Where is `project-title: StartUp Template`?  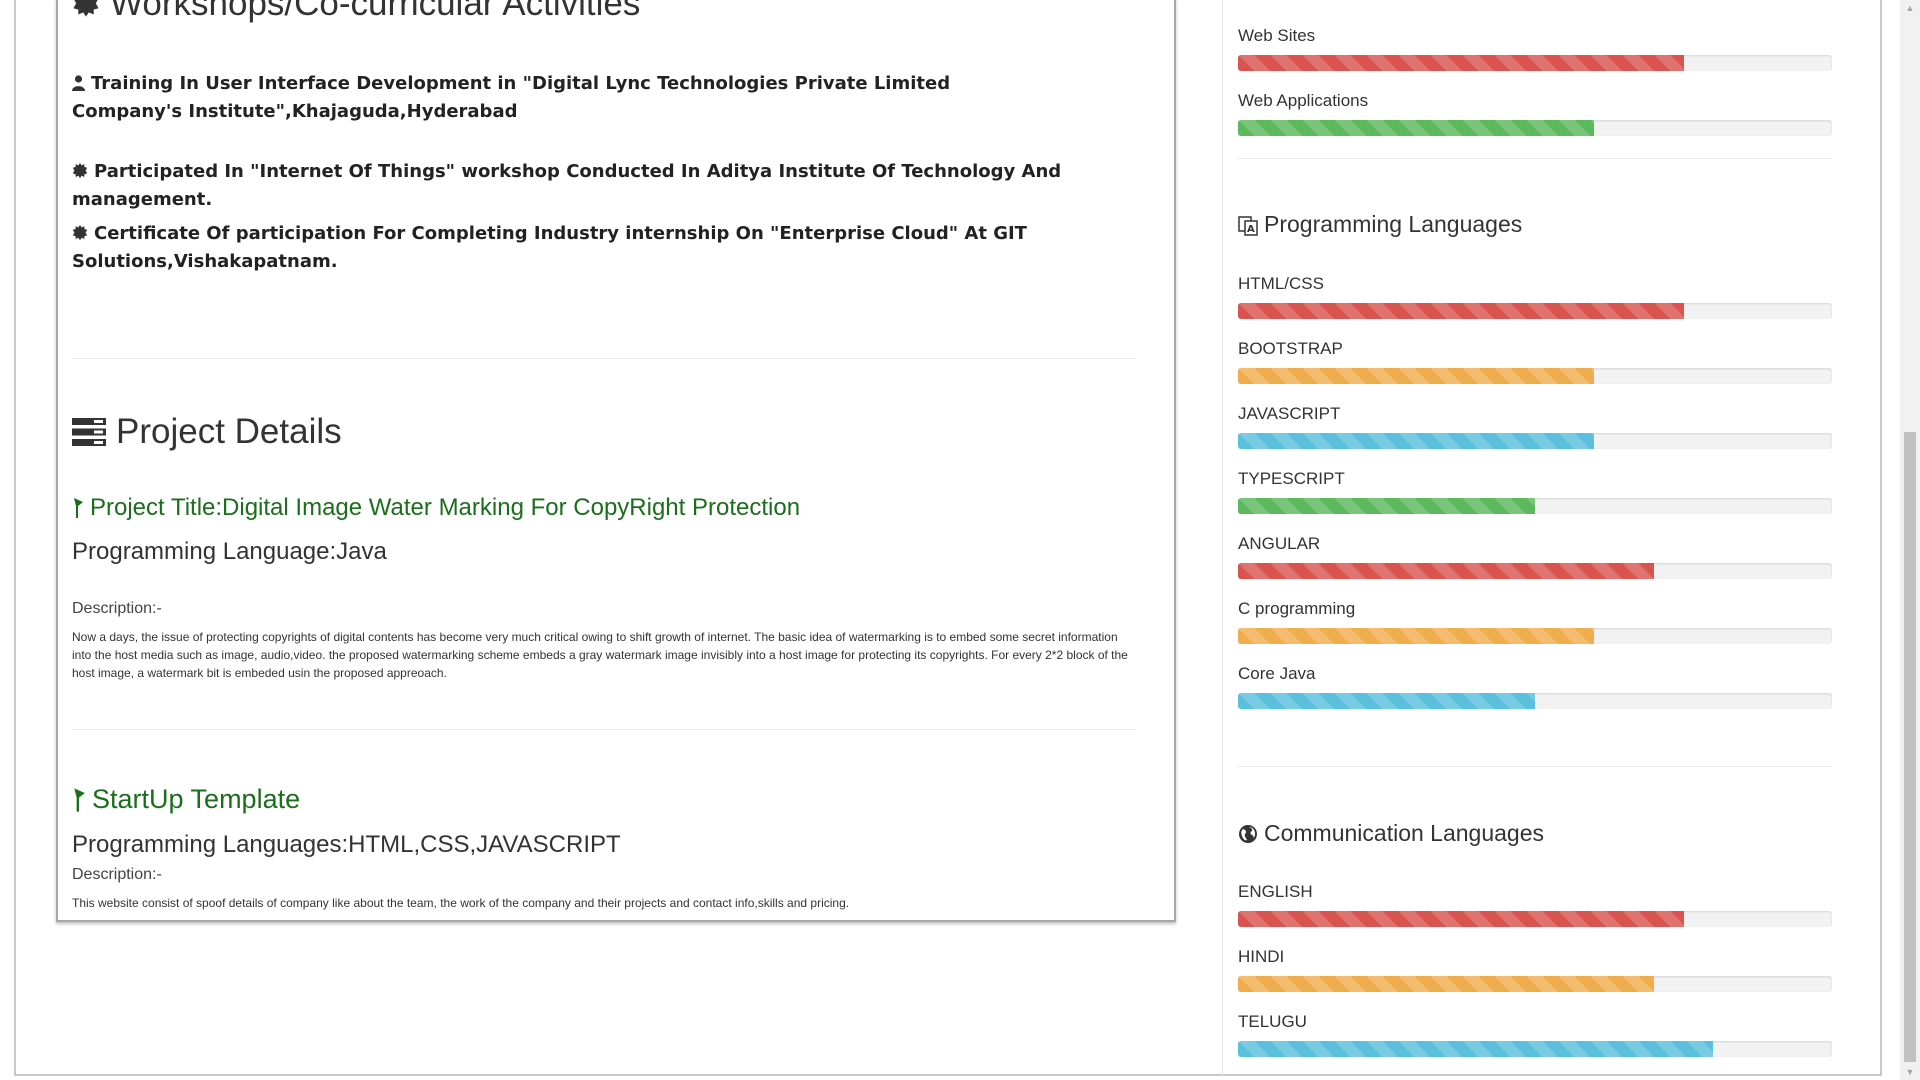 project-title: StartUp Template is located at coordinates (186, 799).